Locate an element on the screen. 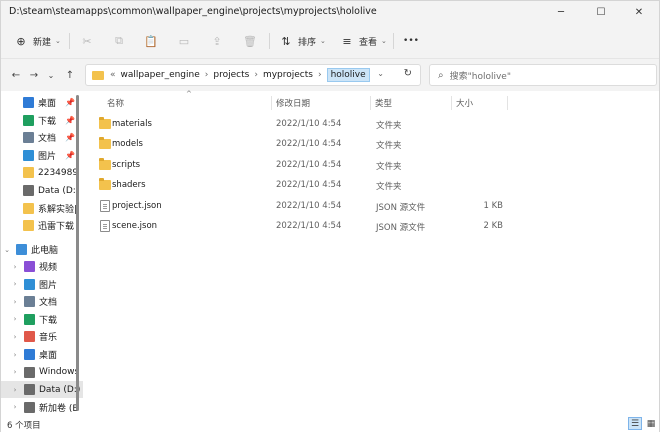 Image resolution: width=660 pixels, height=432 pixels. see-more-button: ••• is located at coordinates (411, 41).